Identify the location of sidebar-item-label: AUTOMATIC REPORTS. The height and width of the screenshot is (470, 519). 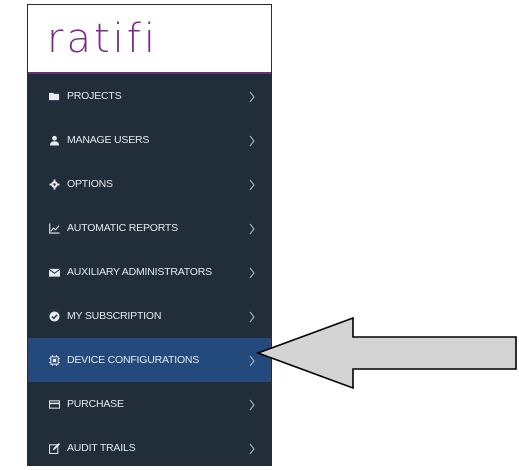
(122, 228).